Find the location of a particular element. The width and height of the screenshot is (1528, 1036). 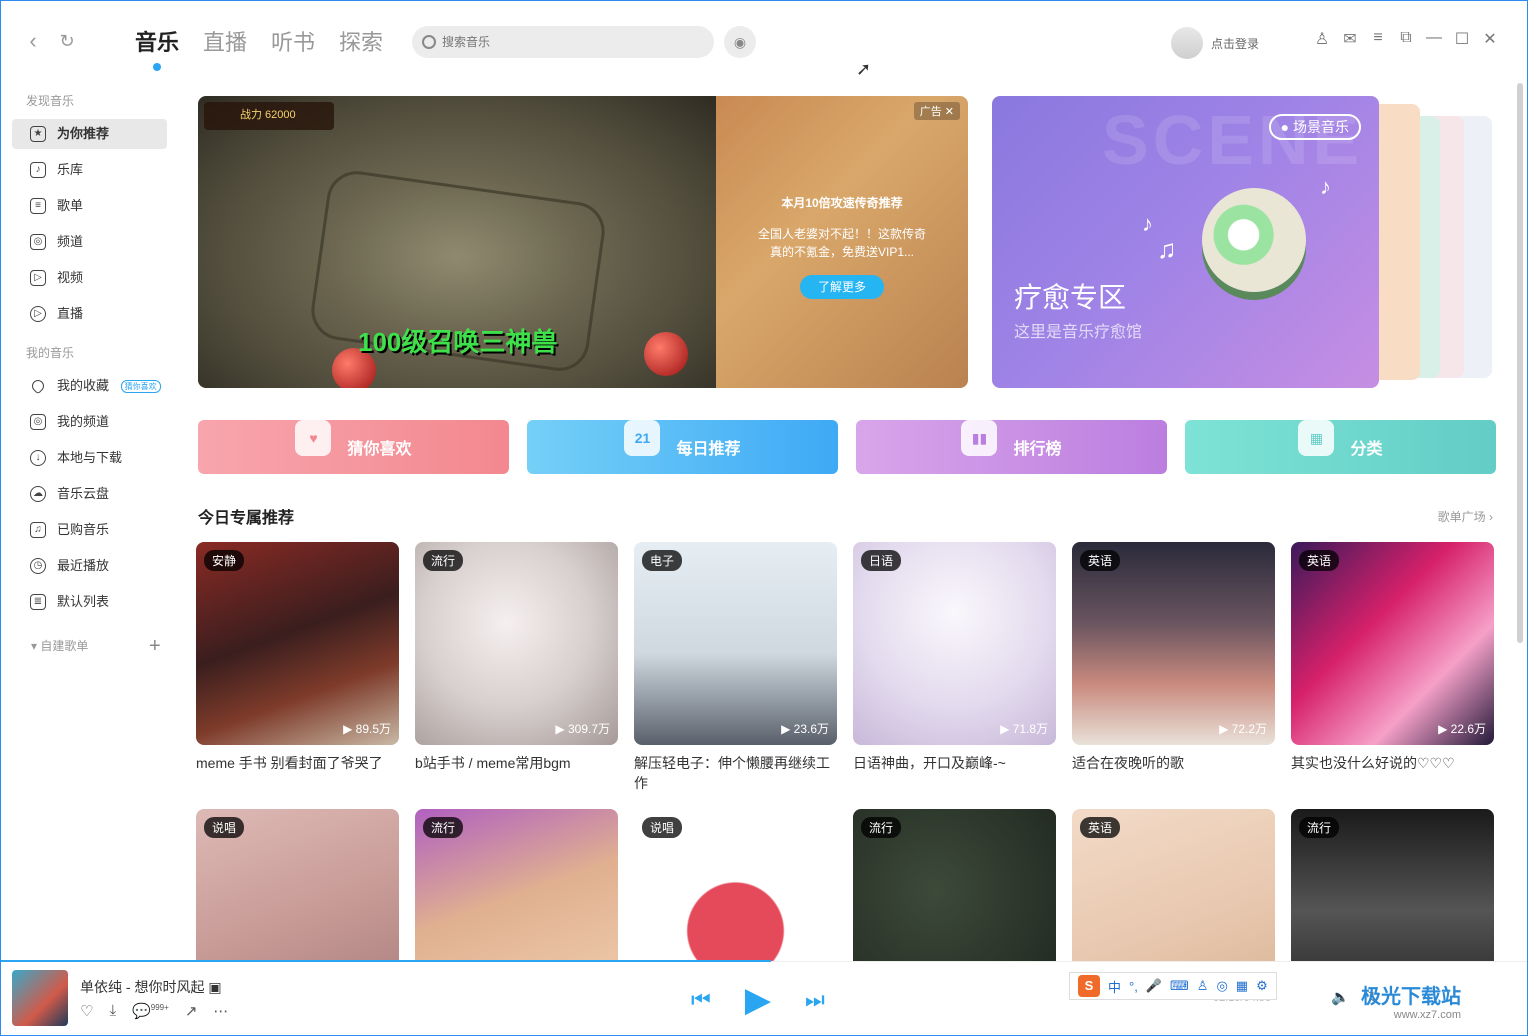

progress-bar is located at coordinates (386, 961).